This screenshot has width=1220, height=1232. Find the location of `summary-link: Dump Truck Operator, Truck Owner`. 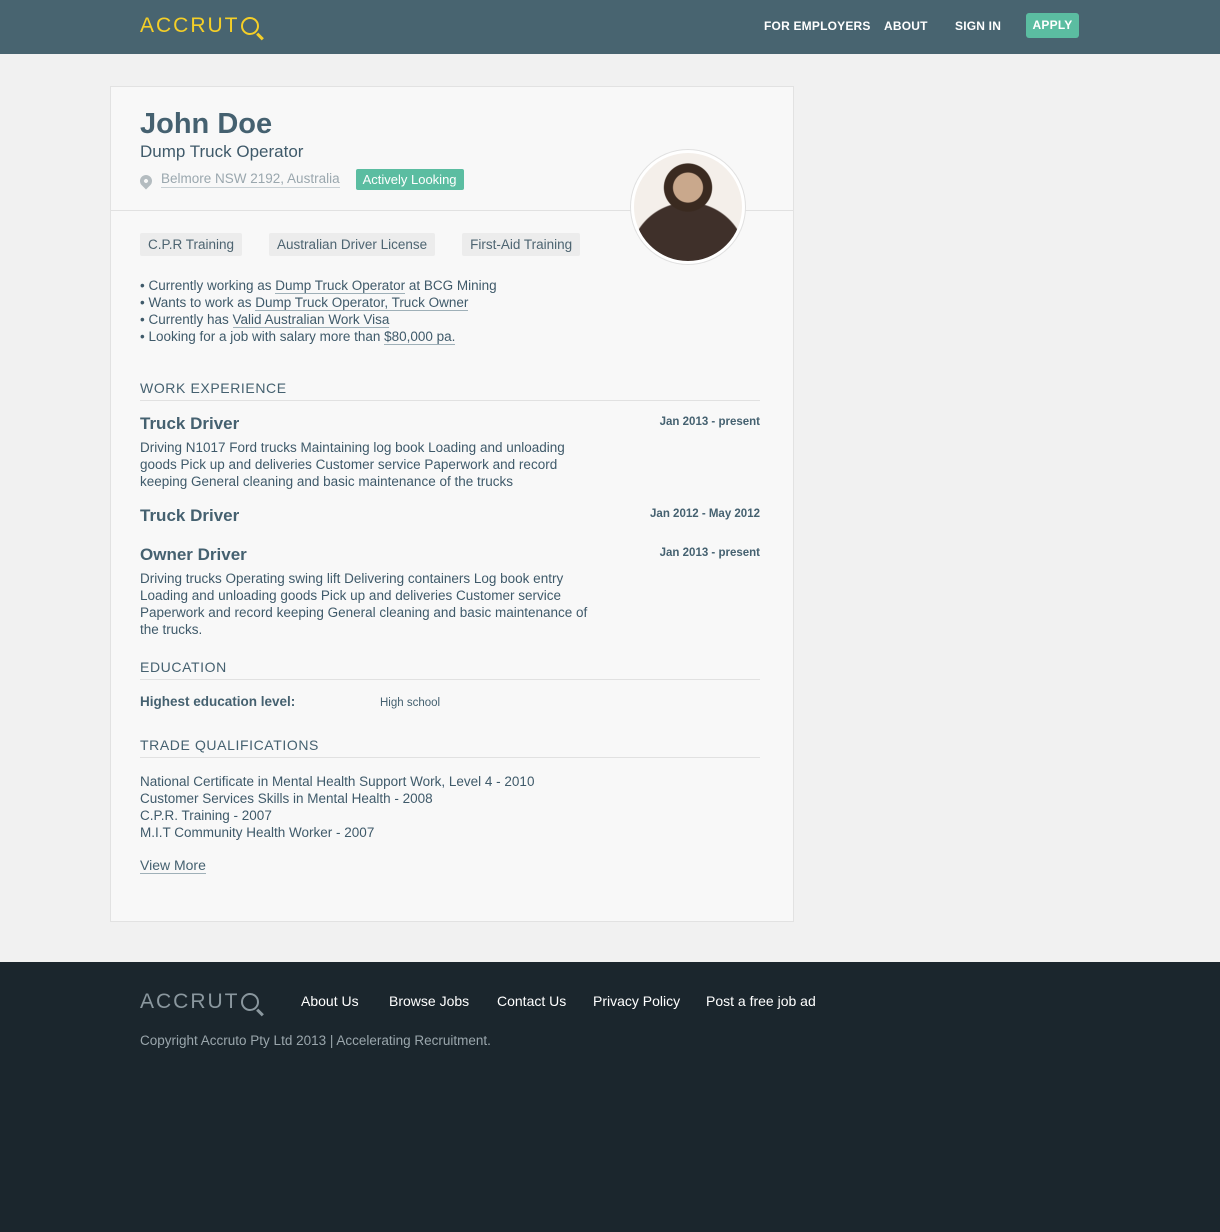

summary-link: Dump Truck Operator, Truck Owner is located at coordinates (362, 303).